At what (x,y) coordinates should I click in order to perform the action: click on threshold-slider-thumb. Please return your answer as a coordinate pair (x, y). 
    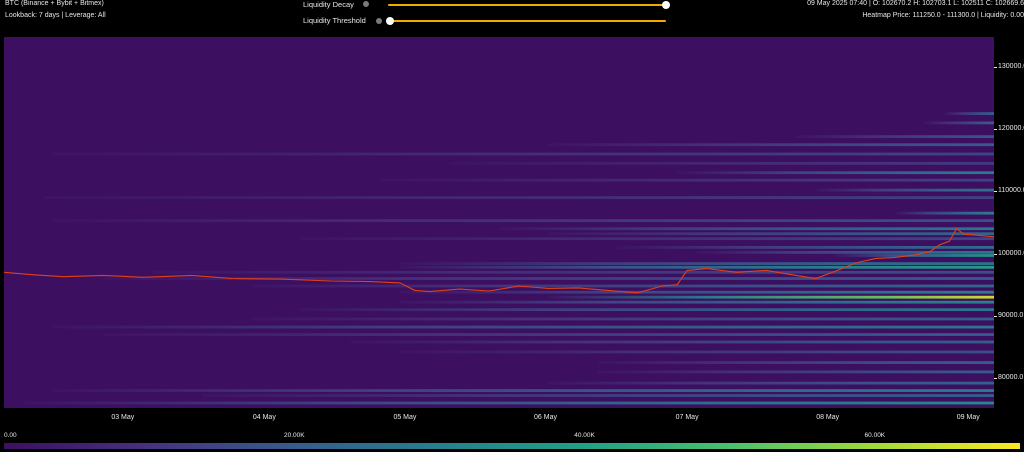
    Looking at the image, I should click on (390, 21).